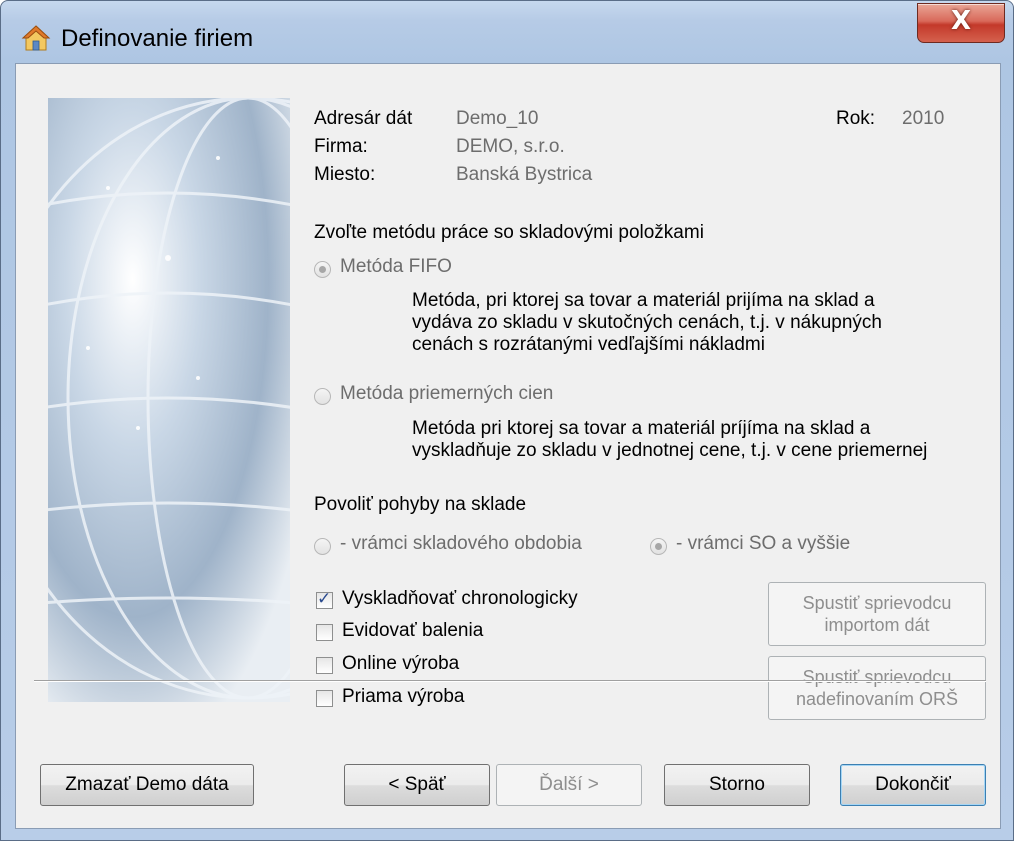 The image size is (1014, 841). What do you see at coordinates (877, 677) in the screenshot?
I see `ors-wizard-line1: Spustiť sprievodcu` at bounding box center [877, 677].